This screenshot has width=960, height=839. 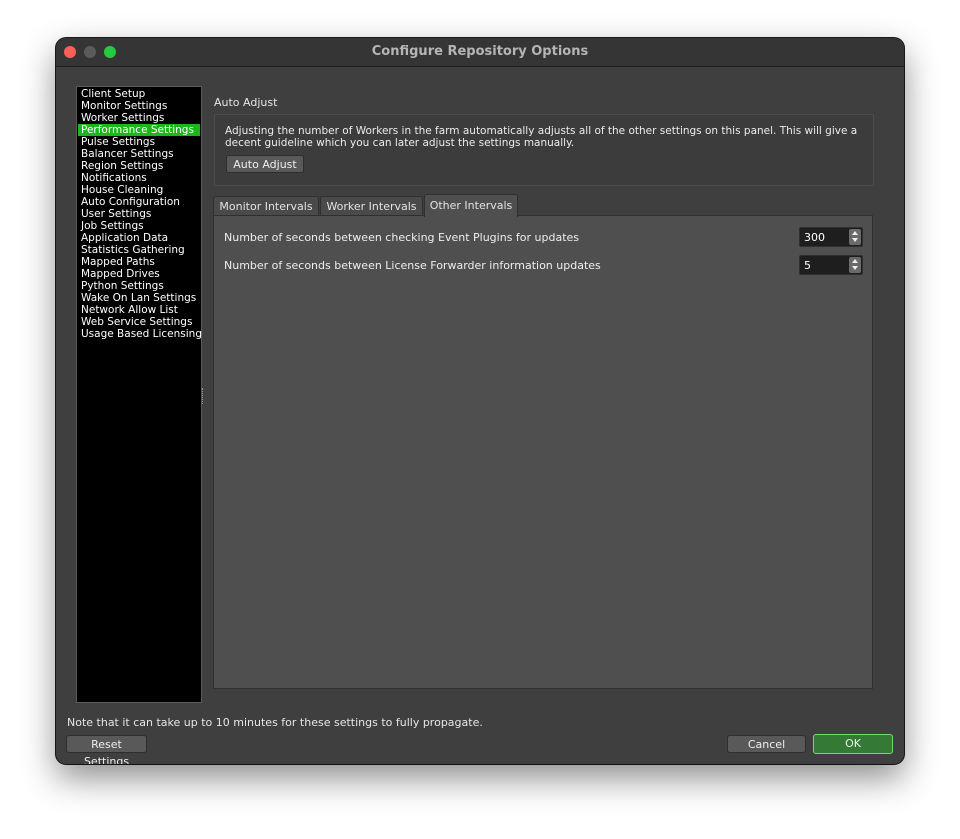 I want to click on tab-other-intervals: Other Intervals, so click(x=471, y=205).